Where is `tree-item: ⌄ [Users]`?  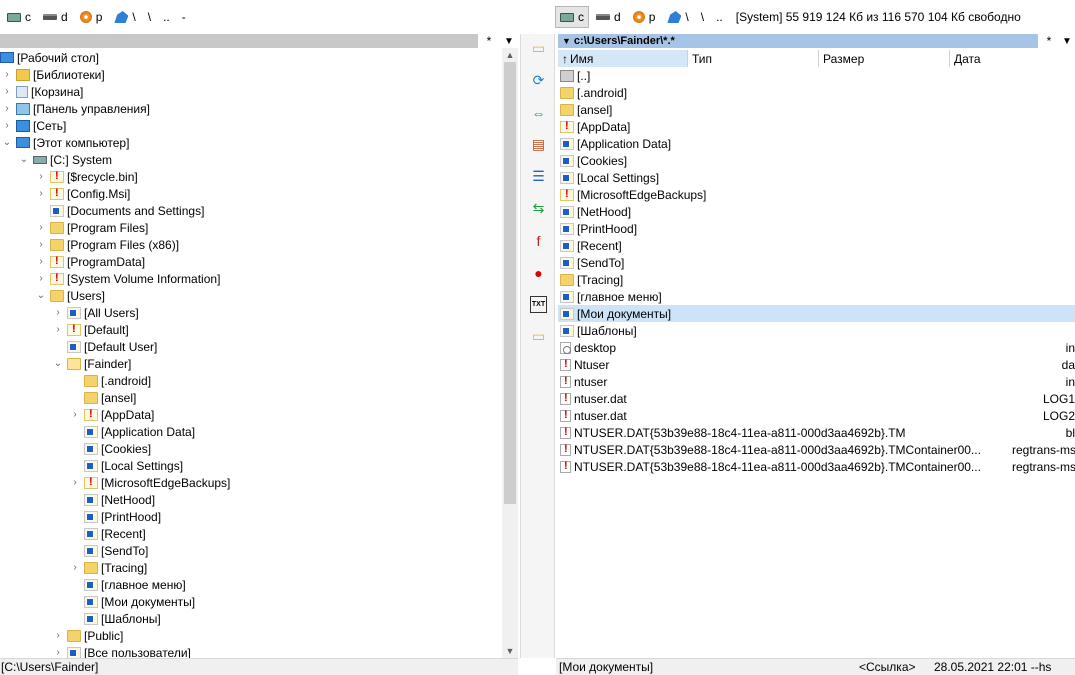
tree-item: ⌄ [Users] is located at coordinates (70, 295).